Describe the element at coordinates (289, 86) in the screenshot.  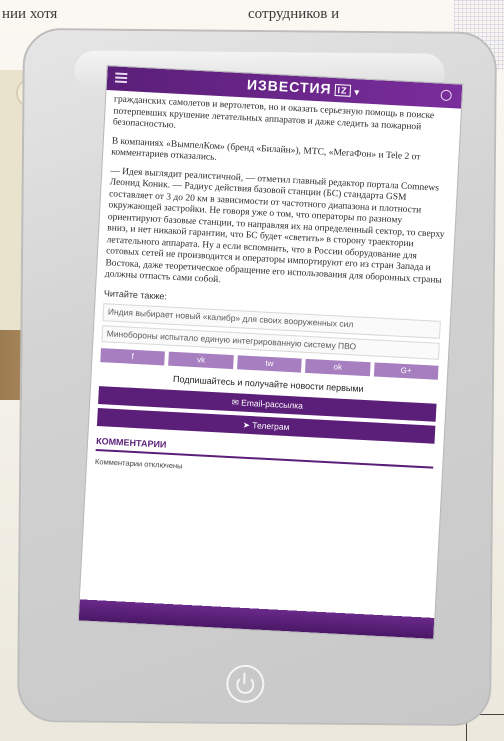
I see `brand-name: ИЗВЕСТИЯ` at that location.